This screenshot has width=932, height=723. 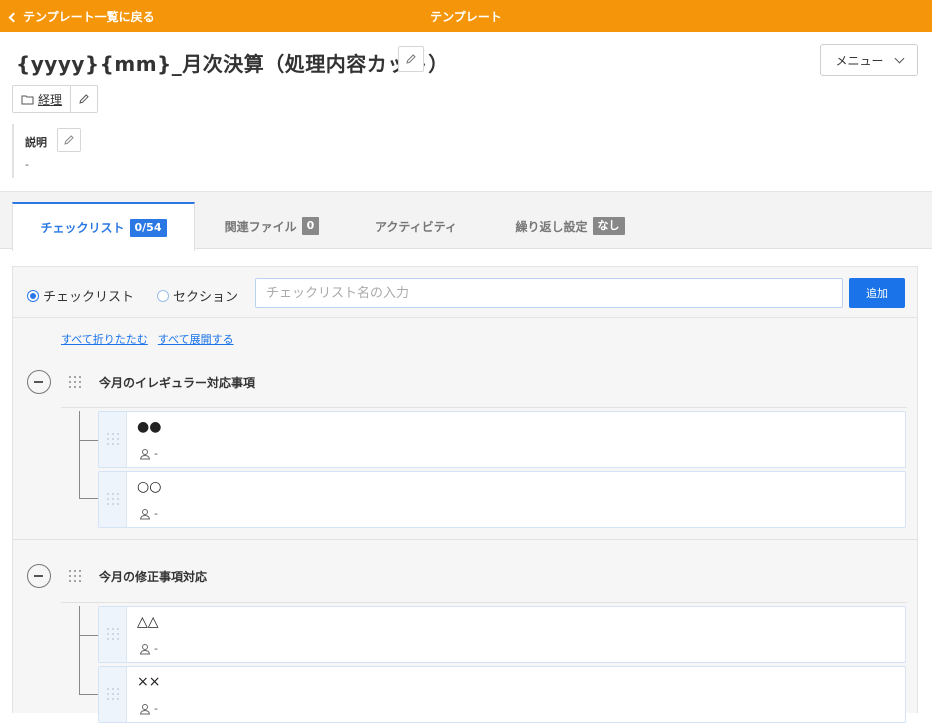 What do you see at coordinates (149, 682) in the screenshot?
I see `checklist-item-name: ××` at bounding box center [149, 682].